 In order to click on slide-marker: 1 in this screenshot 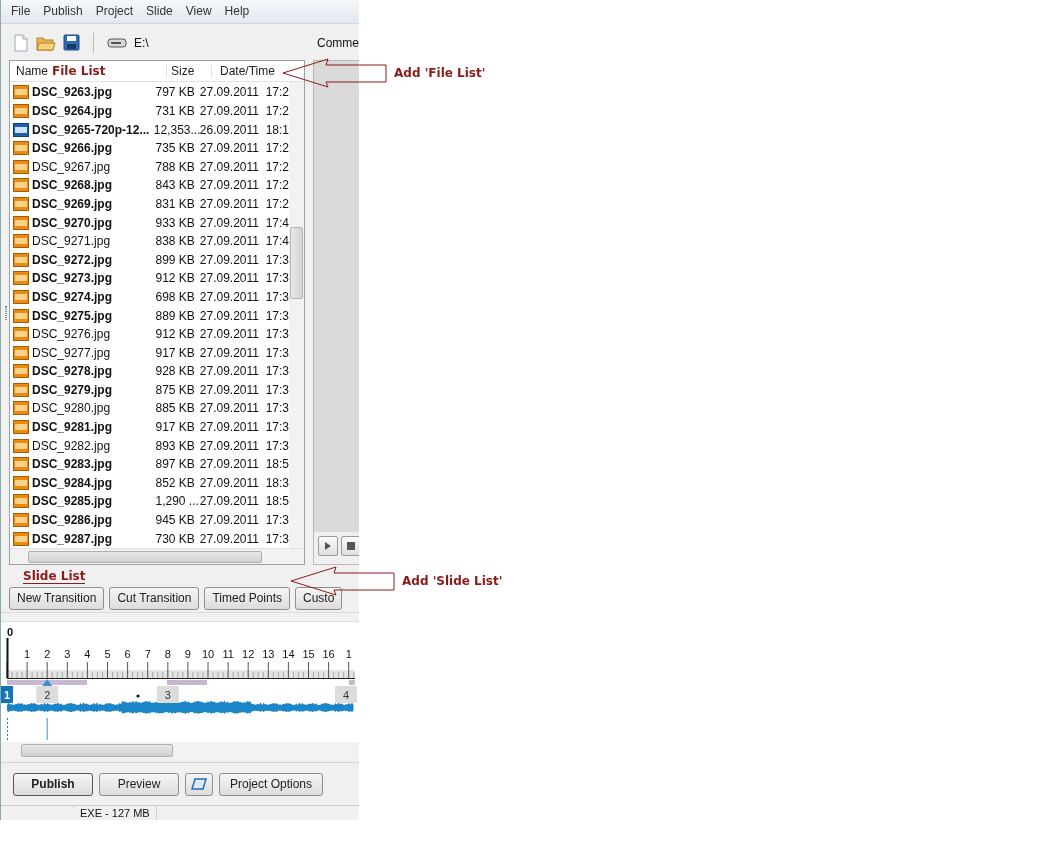, I will do `click(7, 695)`.